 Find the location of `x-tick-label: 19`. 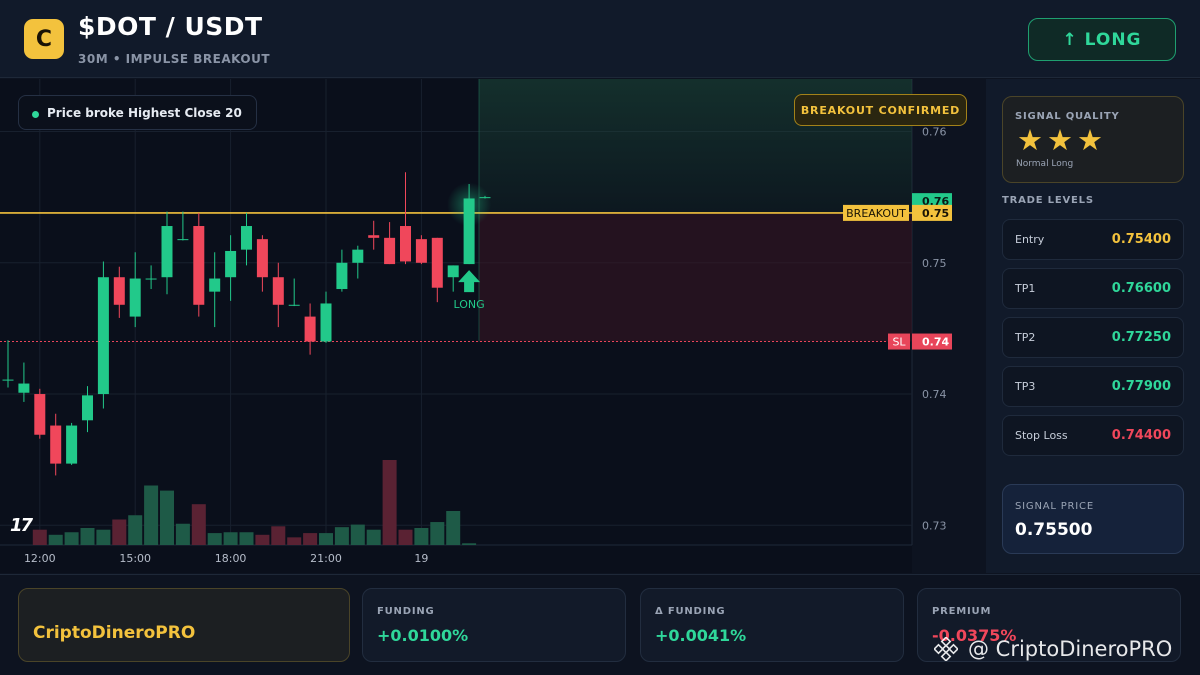

x-tick-label: 19 is located at coordinates (421, 558).